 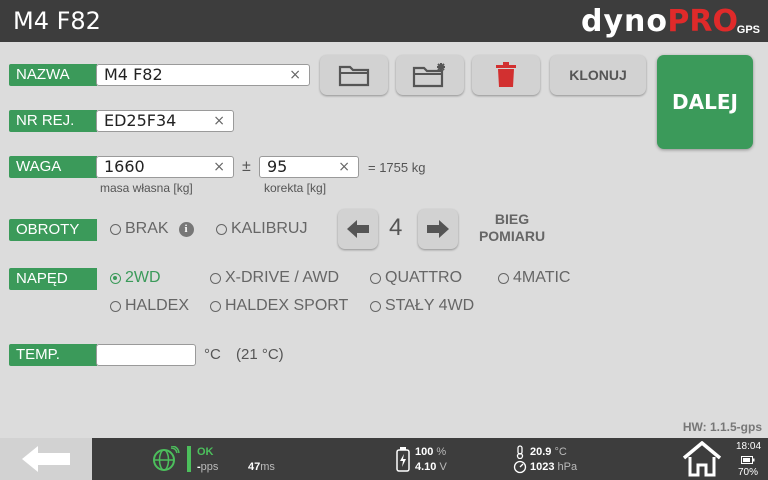 What do you see at coordinates (124, 166) in the screenshot?
I see `waga-value: 1660` at bounding box center [124, 166].